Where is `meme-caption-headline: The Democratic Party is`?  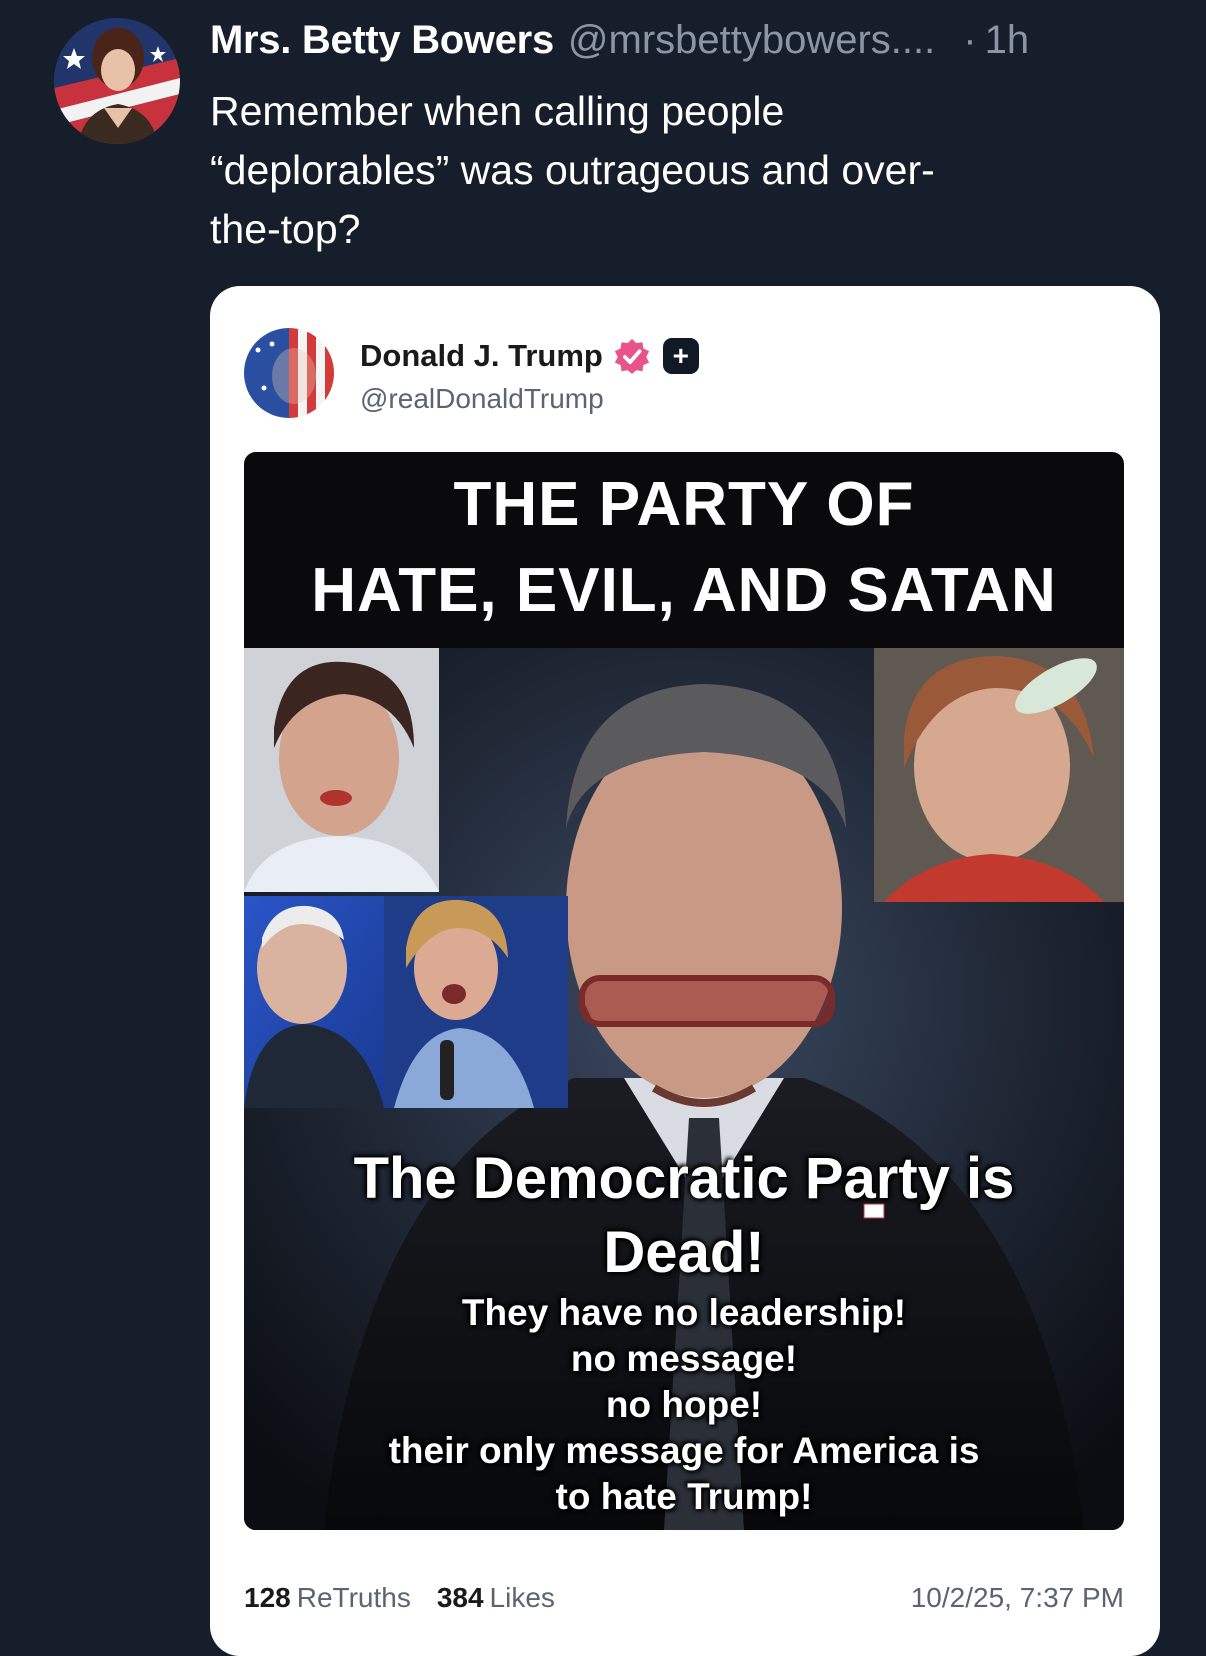
meme-caption-headline: The Democratic Party is is located at coordinates (684, 1178).